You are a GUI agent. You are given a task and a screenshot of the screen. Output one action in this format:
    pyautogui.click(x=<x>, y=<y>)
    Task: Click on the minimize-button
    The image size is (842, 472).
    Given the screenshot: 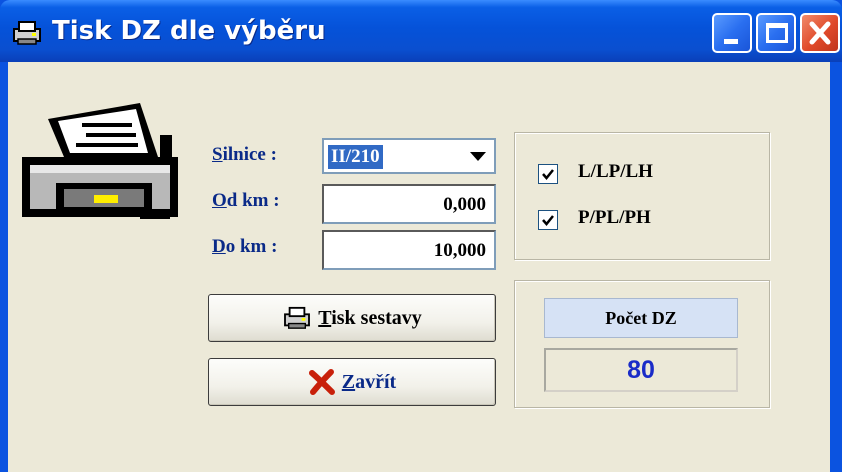 What is the action you would take?
    pyautogui.click(x=732, y=33)
    